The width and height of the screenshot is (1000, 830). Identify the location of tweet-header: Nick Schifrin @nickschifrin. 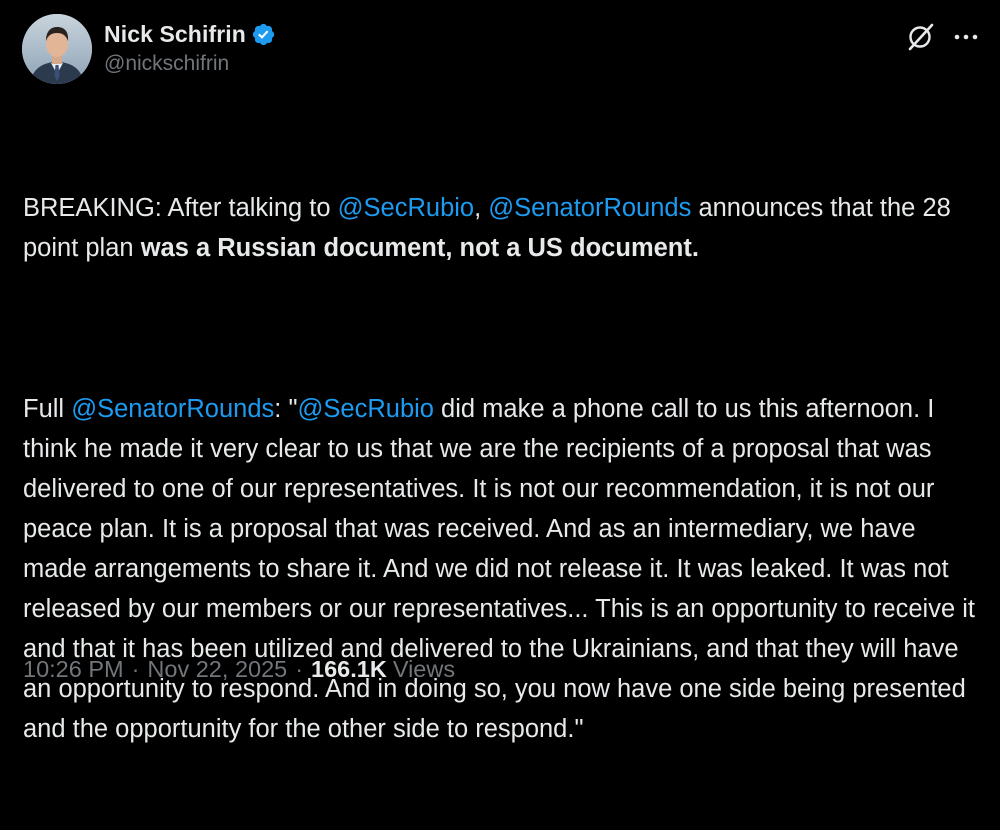
(501, 50).